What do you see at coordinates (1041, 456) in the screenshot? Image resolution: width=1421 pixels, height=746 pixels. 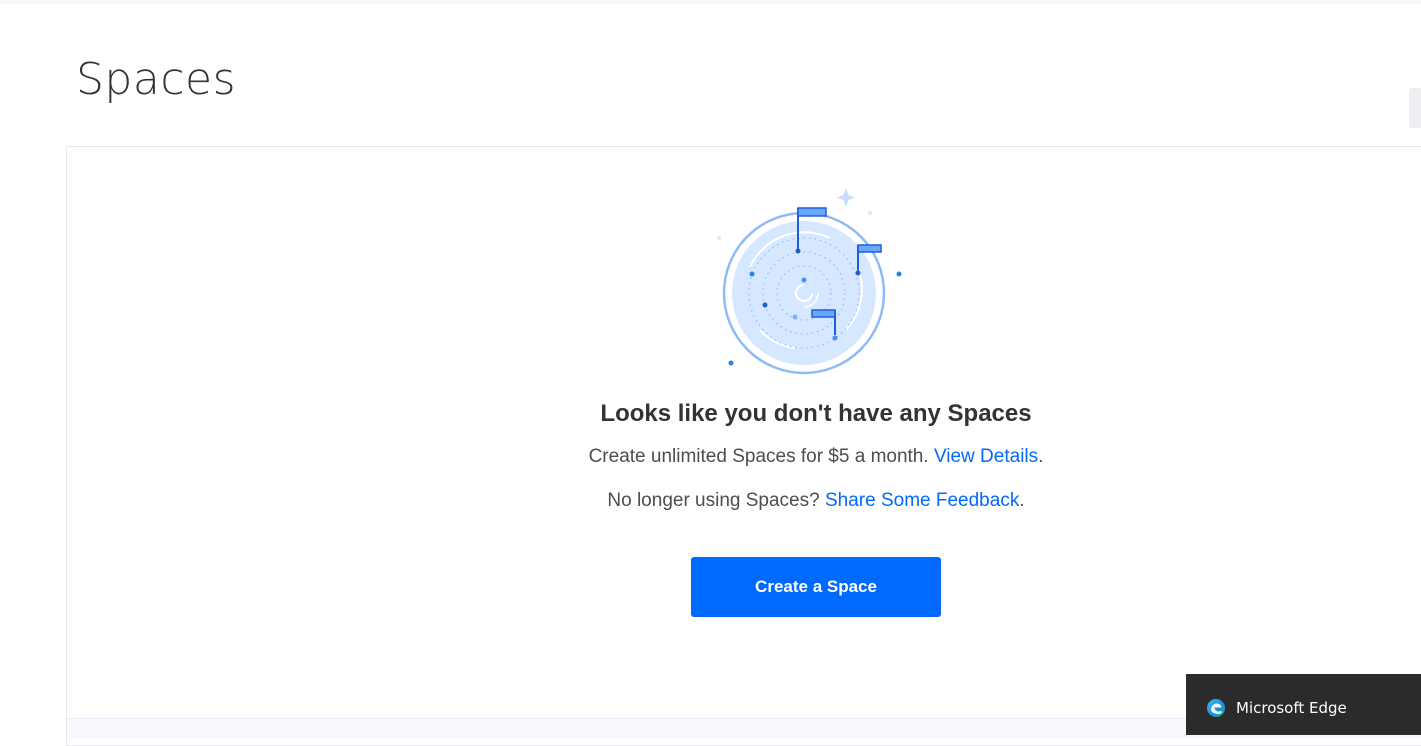 I see `pricing-suffix: .` at bounding box center [1041, 456].